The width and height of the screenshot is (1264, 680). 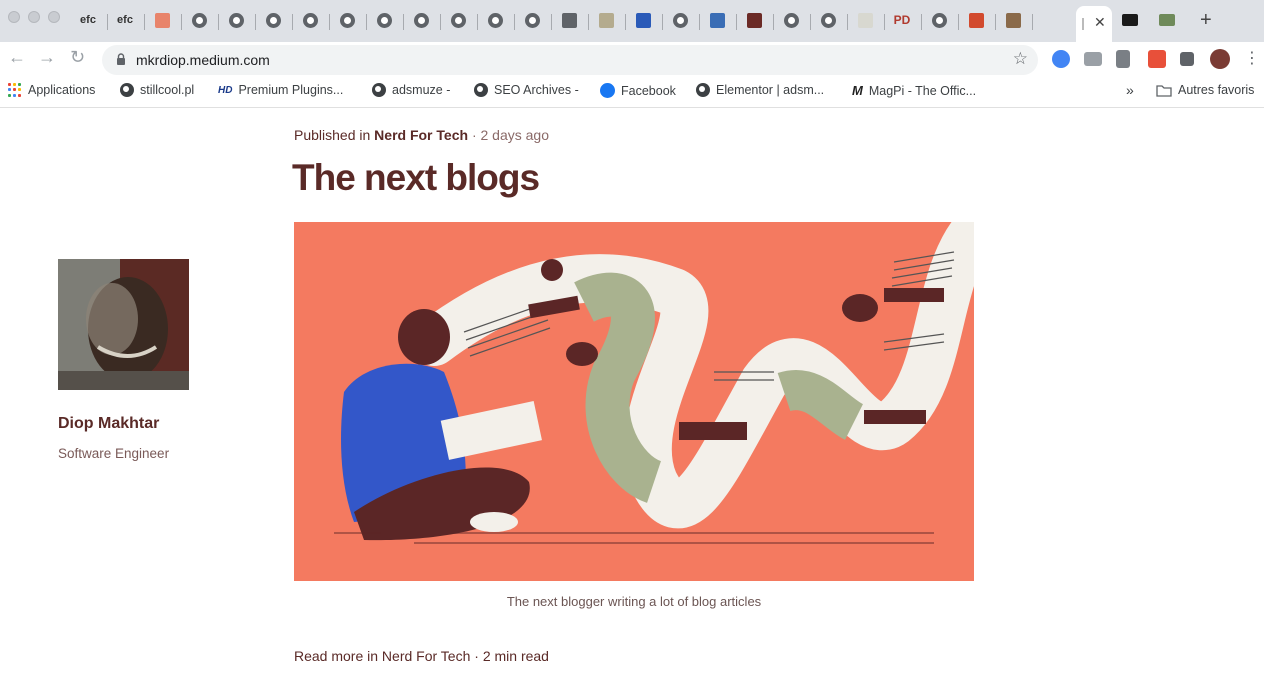 What do you see at coordinates (421, 90) in the screenshot?
I see `bookmark-label: adsmuze -` at bounding box center [421, 90].